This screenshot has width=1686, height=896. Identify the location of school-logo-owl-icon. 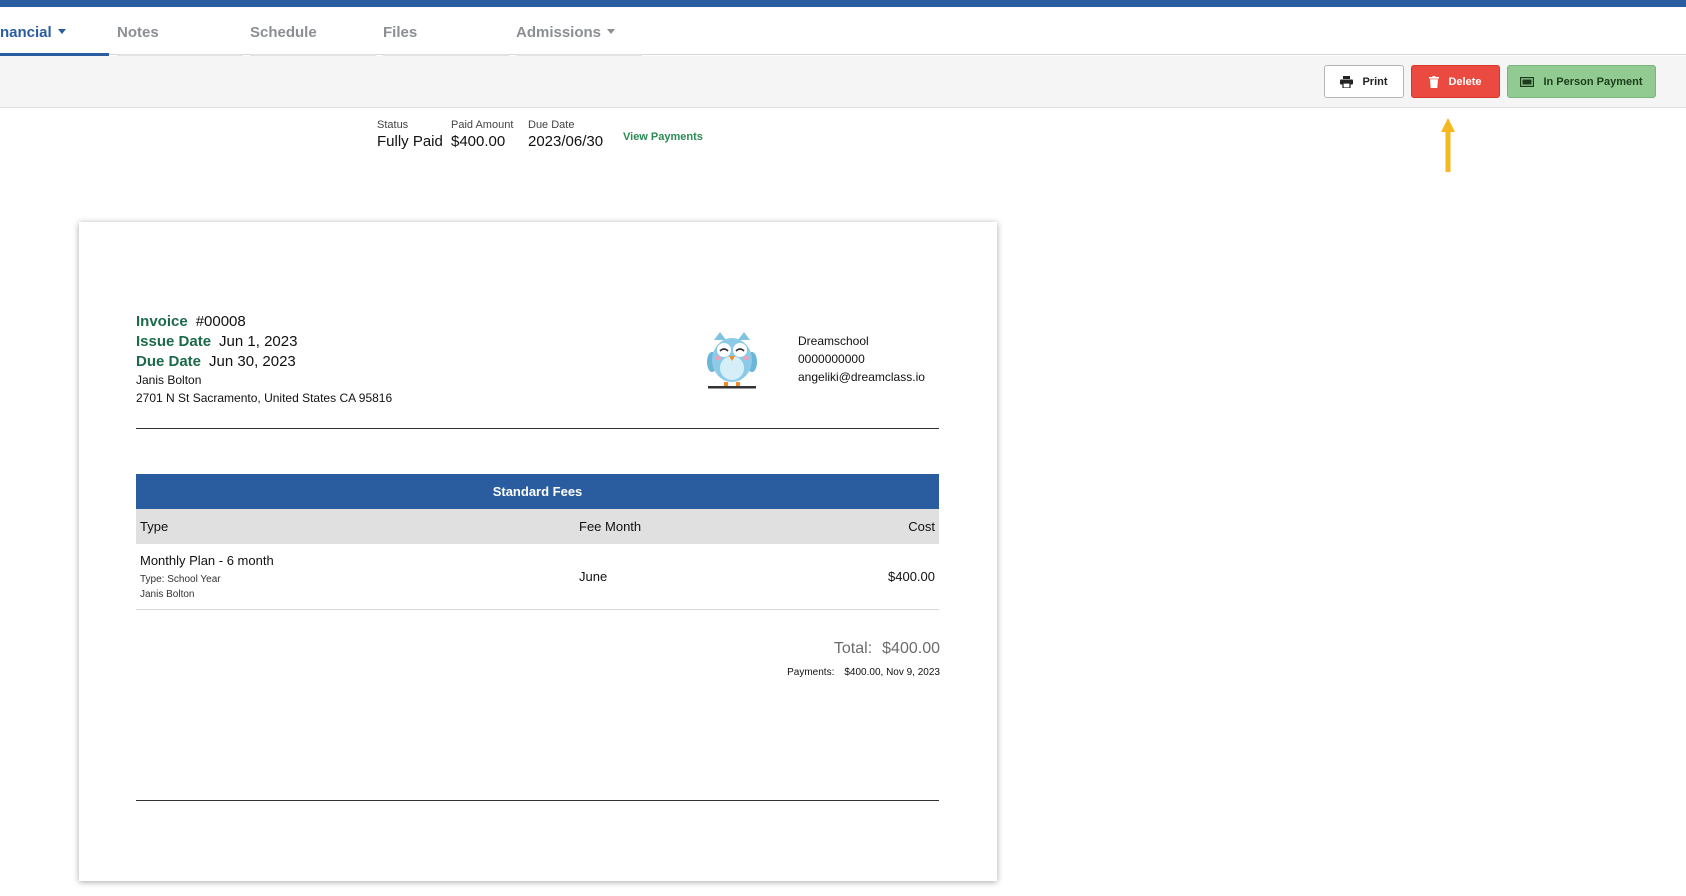
(732, 360).